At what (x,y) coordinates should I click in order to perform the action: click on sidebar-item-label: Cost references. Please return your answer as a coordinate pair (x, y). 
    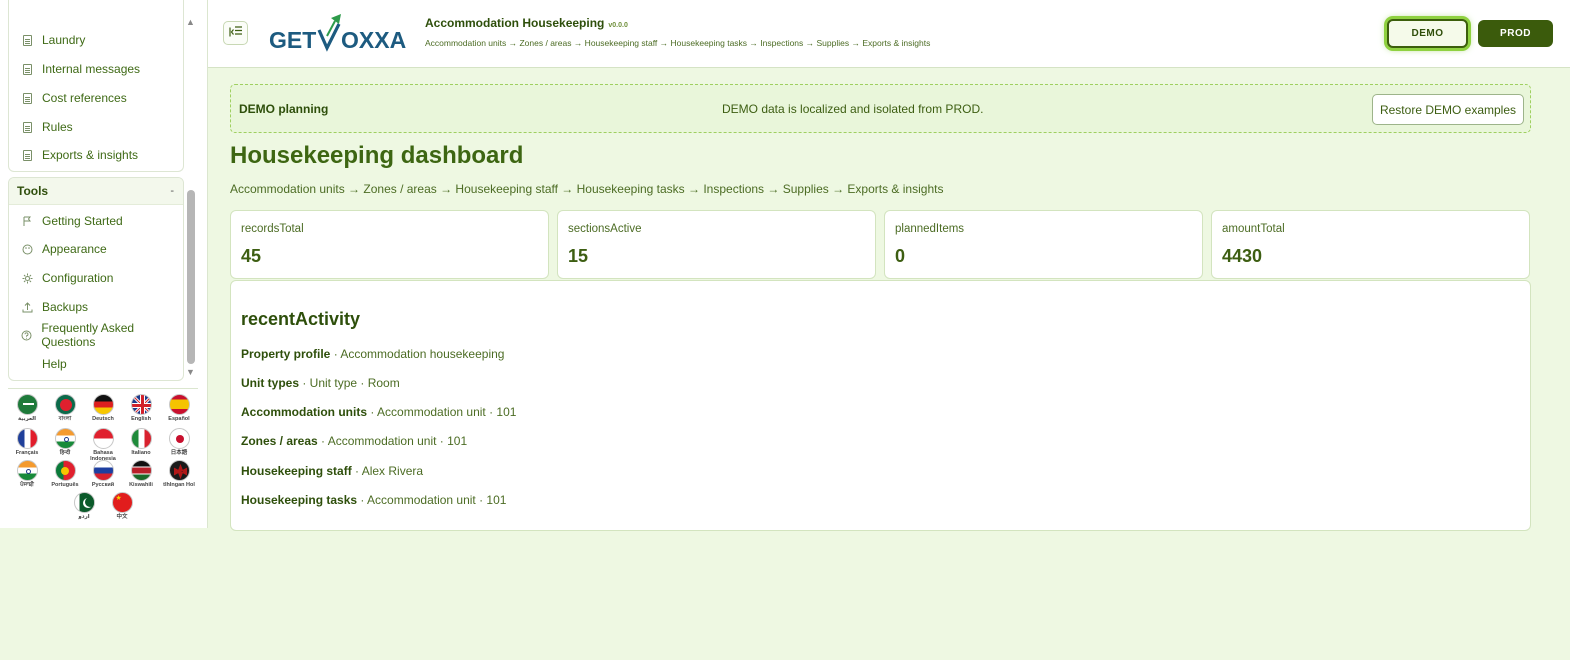
    Looking at the image, I should click on (84, 98).